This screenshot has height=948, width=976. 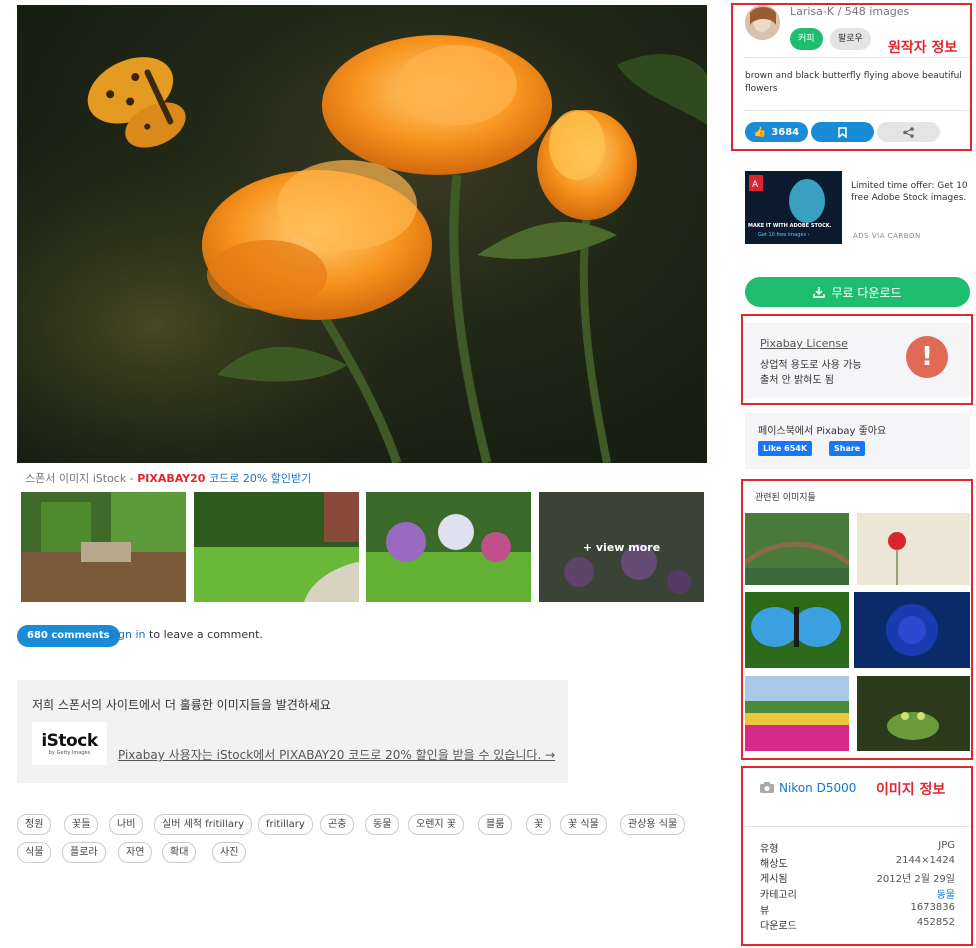 I want to click on istock-logo: iStock by Getty Images, so click(x=69, y=743).